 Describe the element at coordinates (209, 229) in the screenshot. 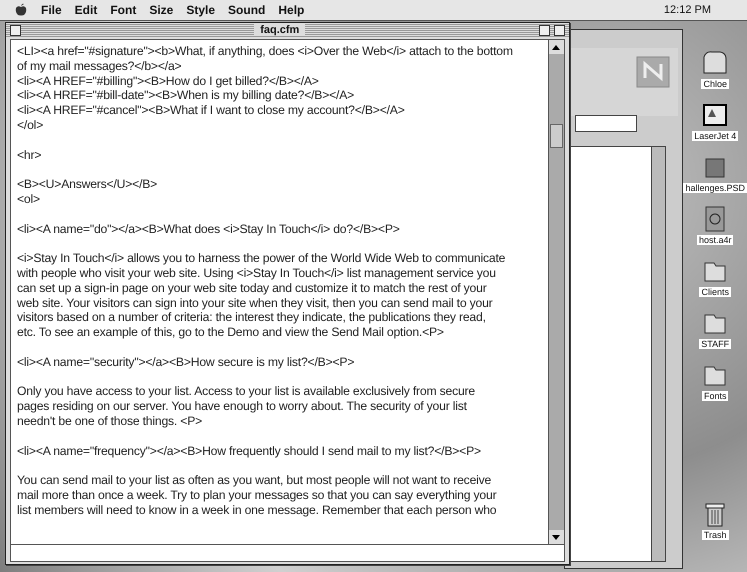

I see `code-line: <li><A name="do"></a><B>What does <i>Stay In Touch</i> do?</B><P>` at that location.